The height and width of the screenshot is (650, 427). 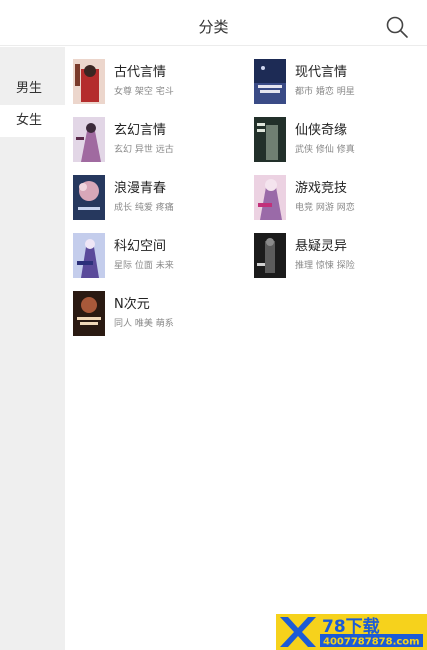 I want to click on category-name: 玄幻言情, so click(x=140, y=130).